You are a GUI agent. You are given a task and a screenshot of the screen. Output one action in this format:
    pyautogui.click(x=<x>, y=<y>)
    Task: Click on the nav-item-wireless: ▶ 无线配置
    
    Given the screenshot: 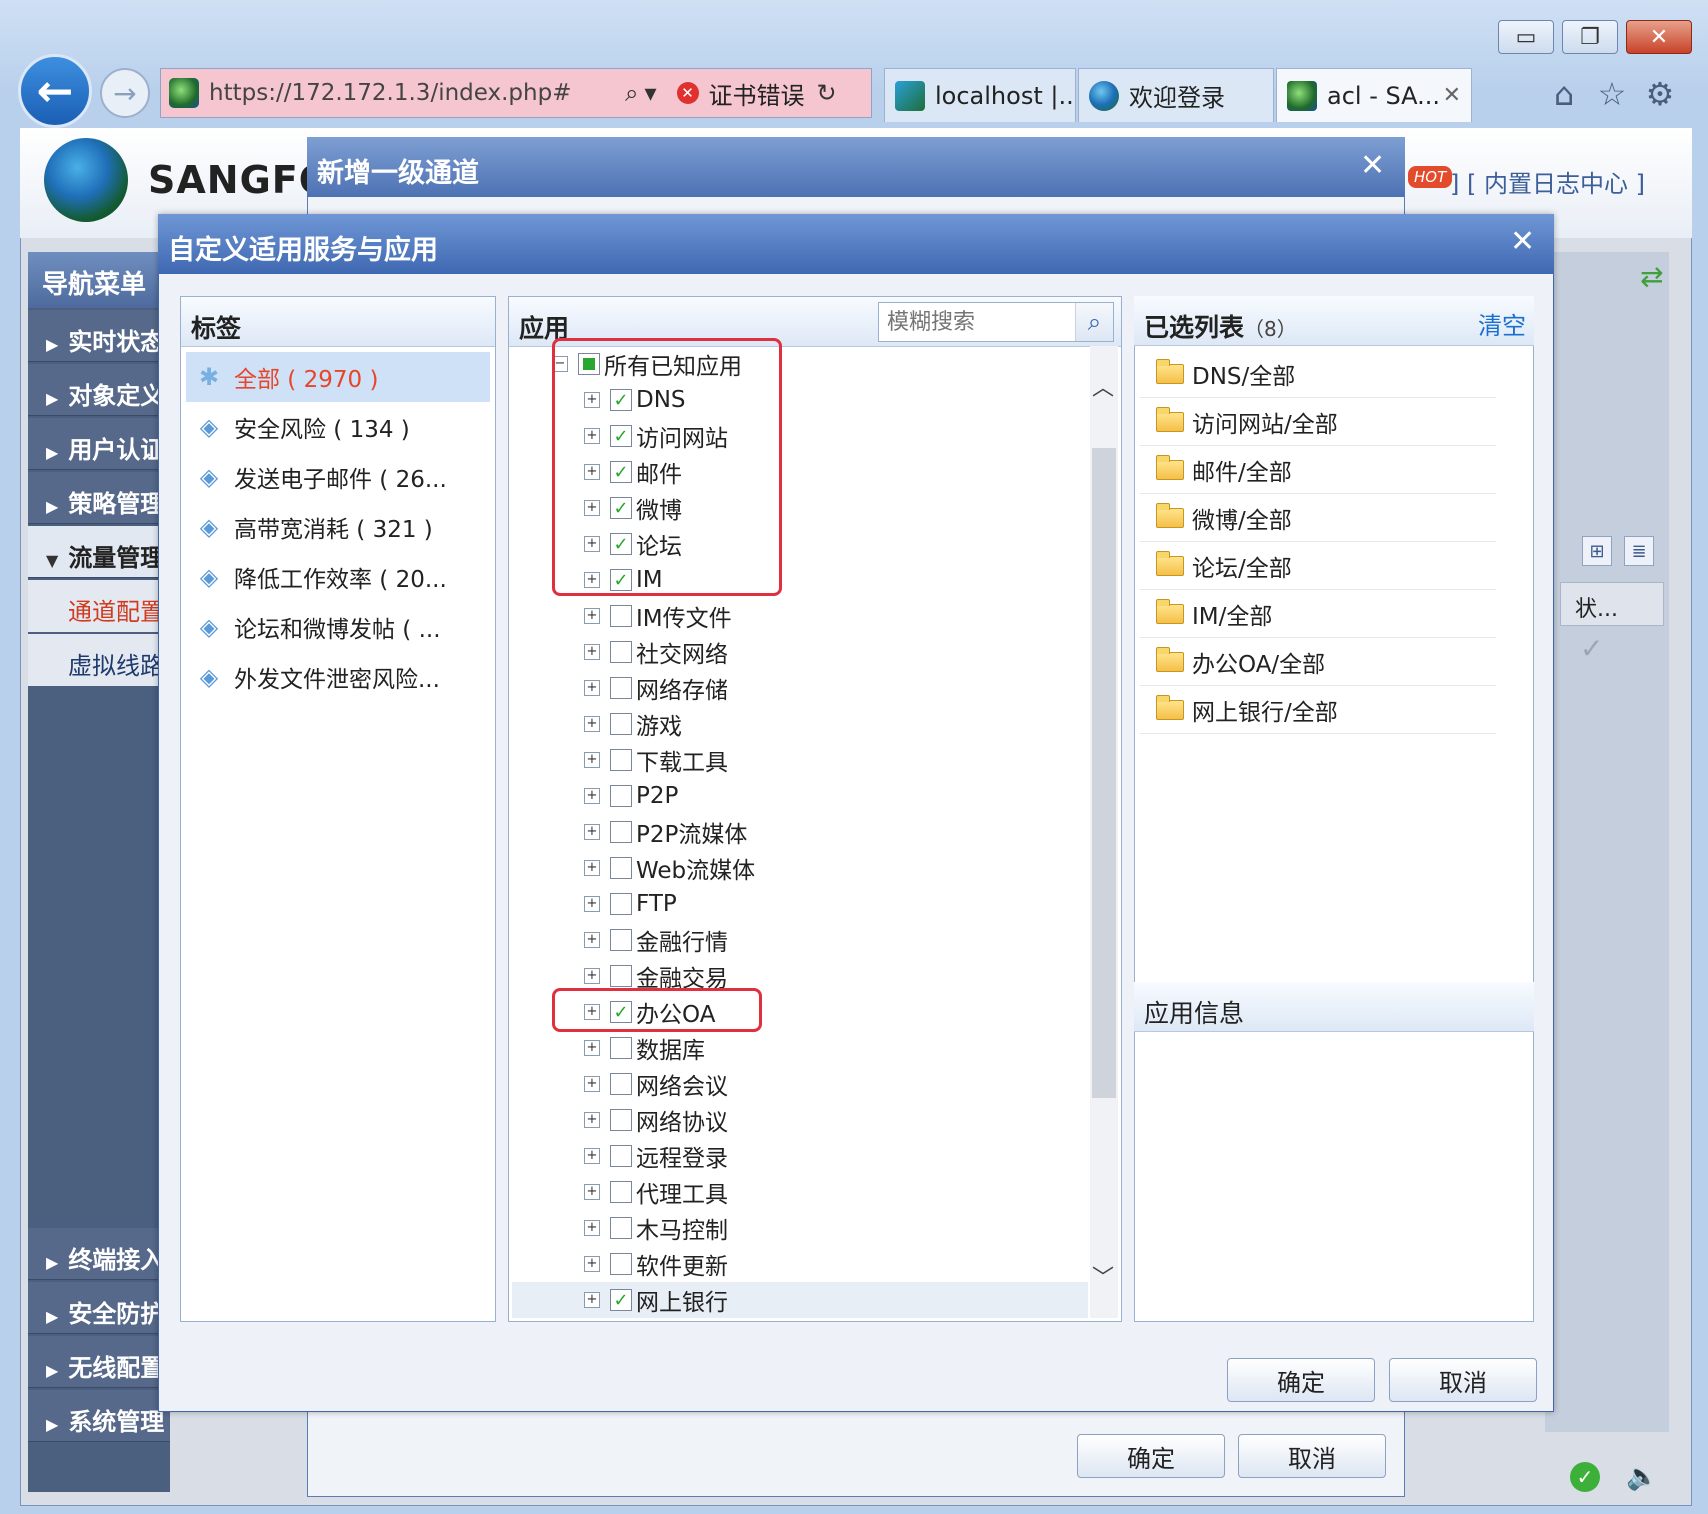 What is the action you would take?
    pyautogui.click(x=99, y=1362)
    